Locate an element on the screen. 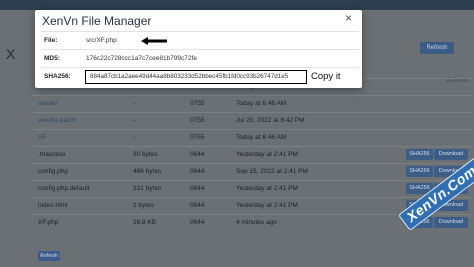 The image size is (474, 267). file-name: index.html is located at coordinates (53, 205).